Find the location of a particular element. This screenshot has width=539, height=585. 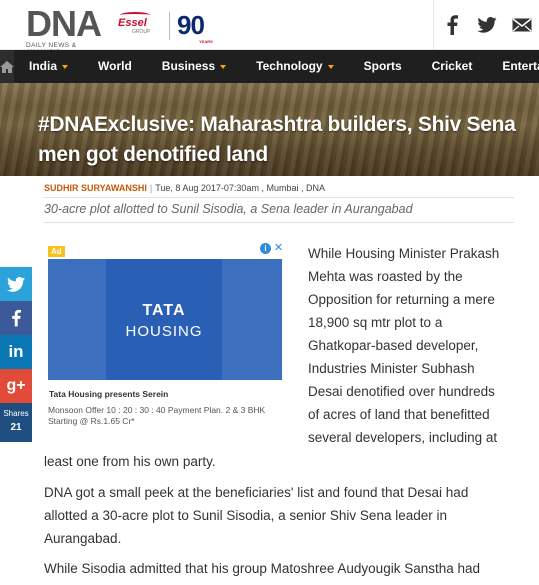

header-divider is located at coordinates (169, 26).